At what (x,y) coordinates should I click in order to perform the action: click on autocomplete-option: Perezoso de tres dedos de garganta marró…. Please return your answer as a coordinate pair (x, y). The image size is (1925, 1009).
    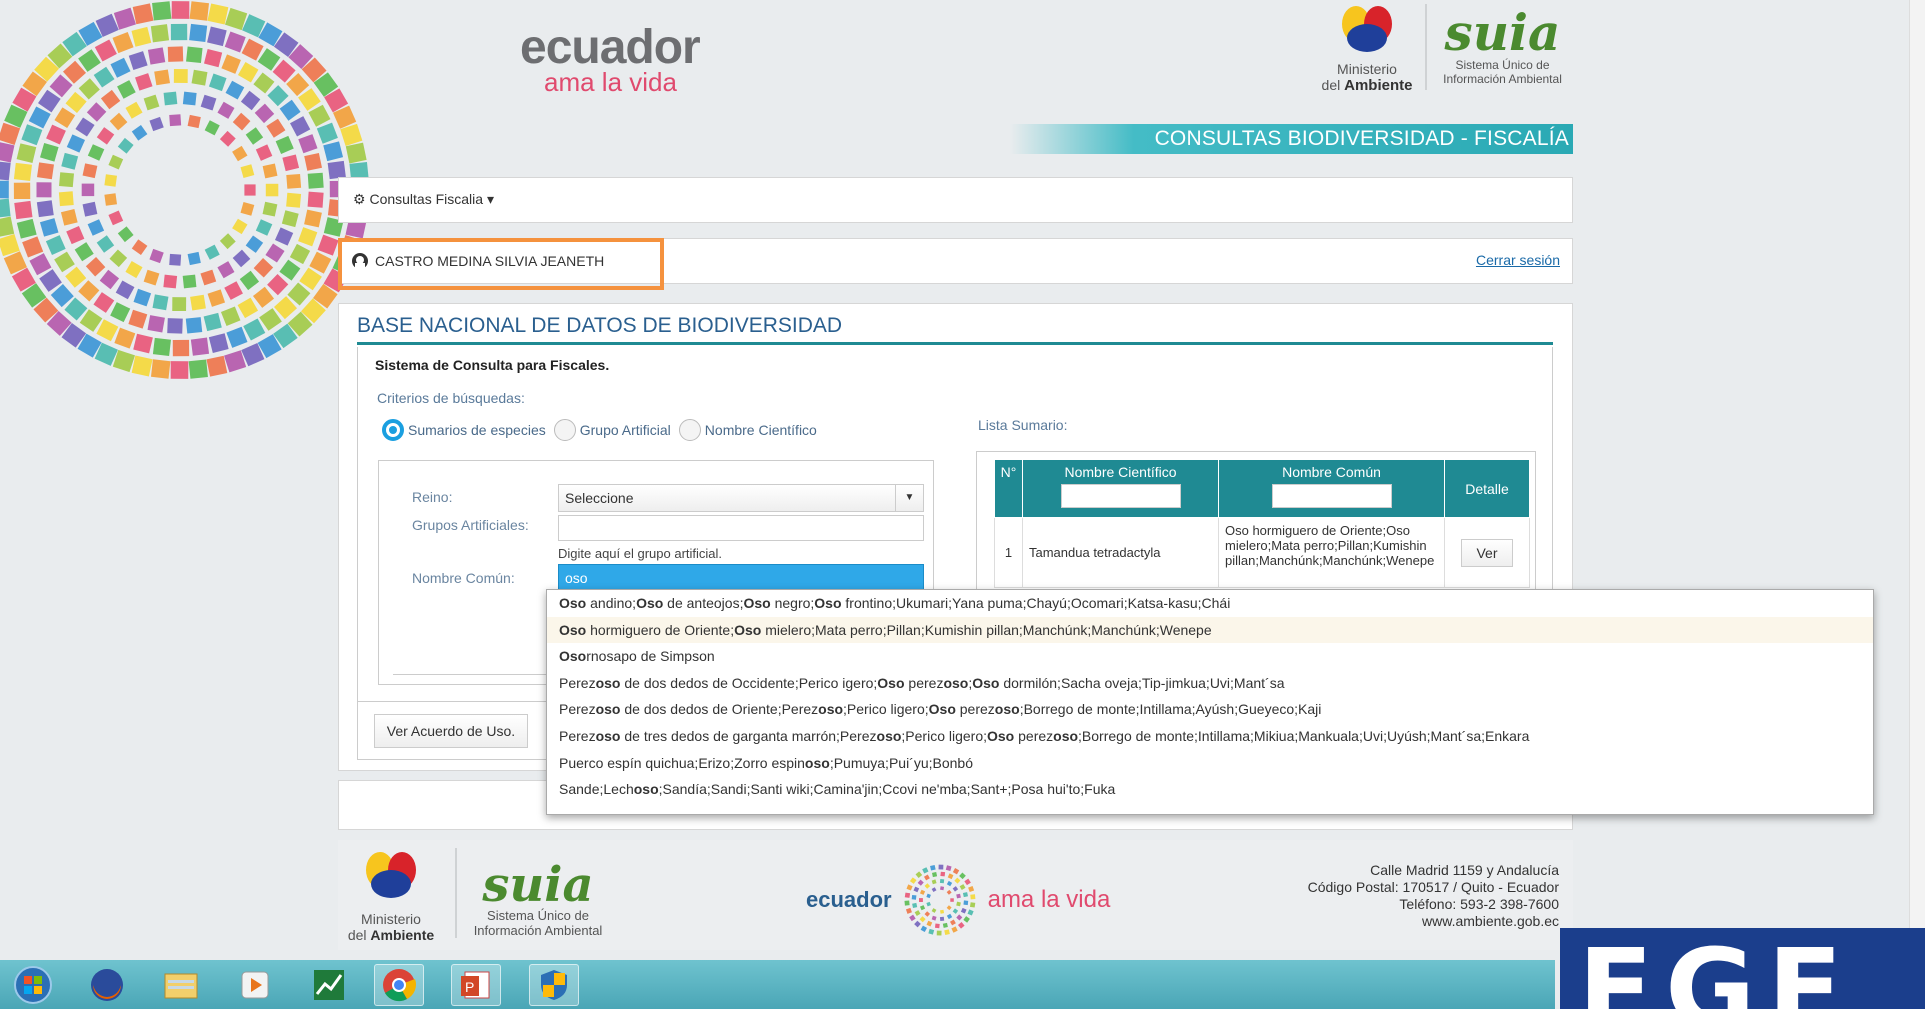
    Looking at the image, I should click on (1210, 736).